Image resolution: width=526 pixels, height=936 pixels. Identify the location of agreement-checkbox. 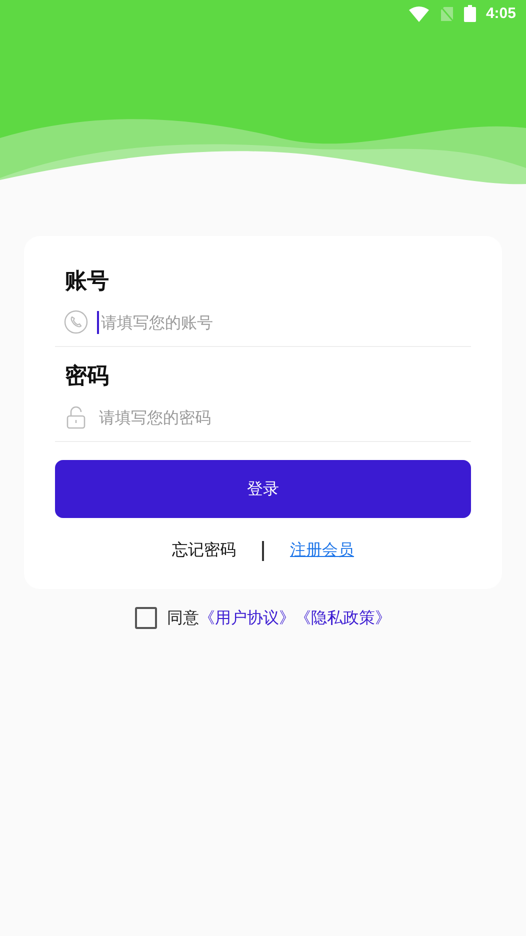
(146, 618).